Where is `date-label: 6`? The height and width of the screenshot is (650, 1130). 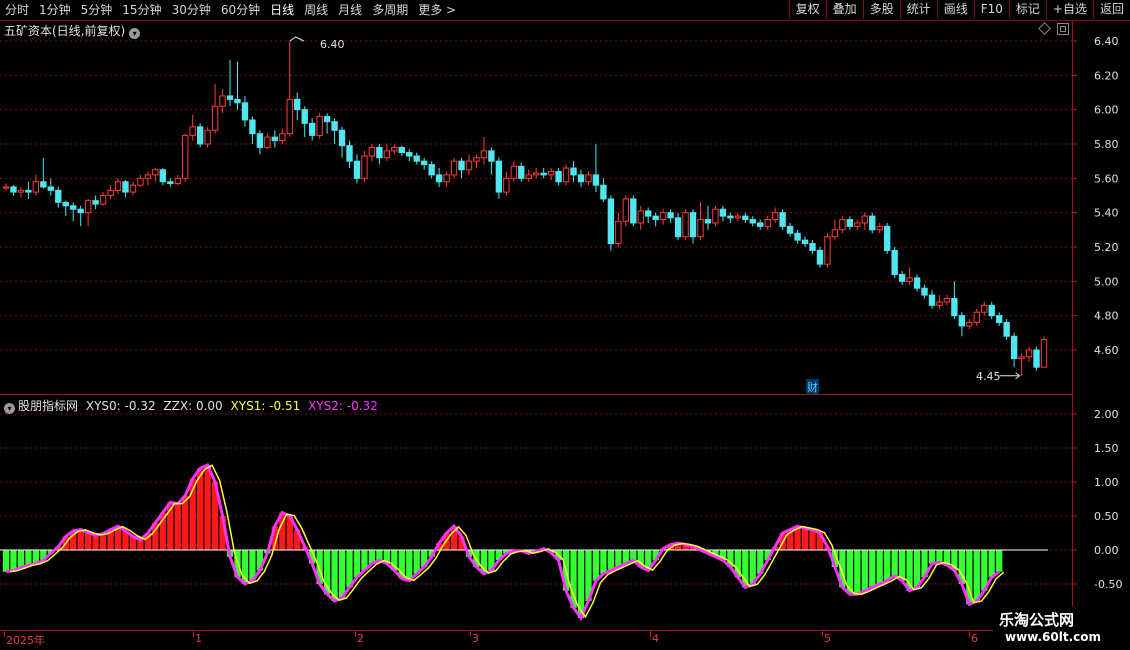 date-label: 6 is located at coordinates (974, 638).